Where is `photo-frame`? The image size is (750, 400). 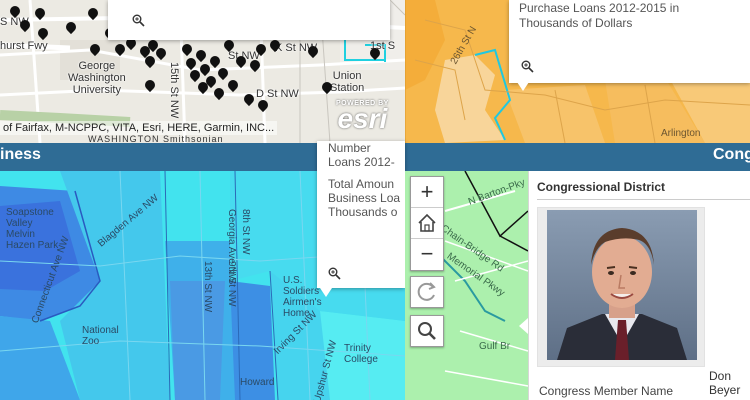
photo-frame is located at coordinates (621, 287).